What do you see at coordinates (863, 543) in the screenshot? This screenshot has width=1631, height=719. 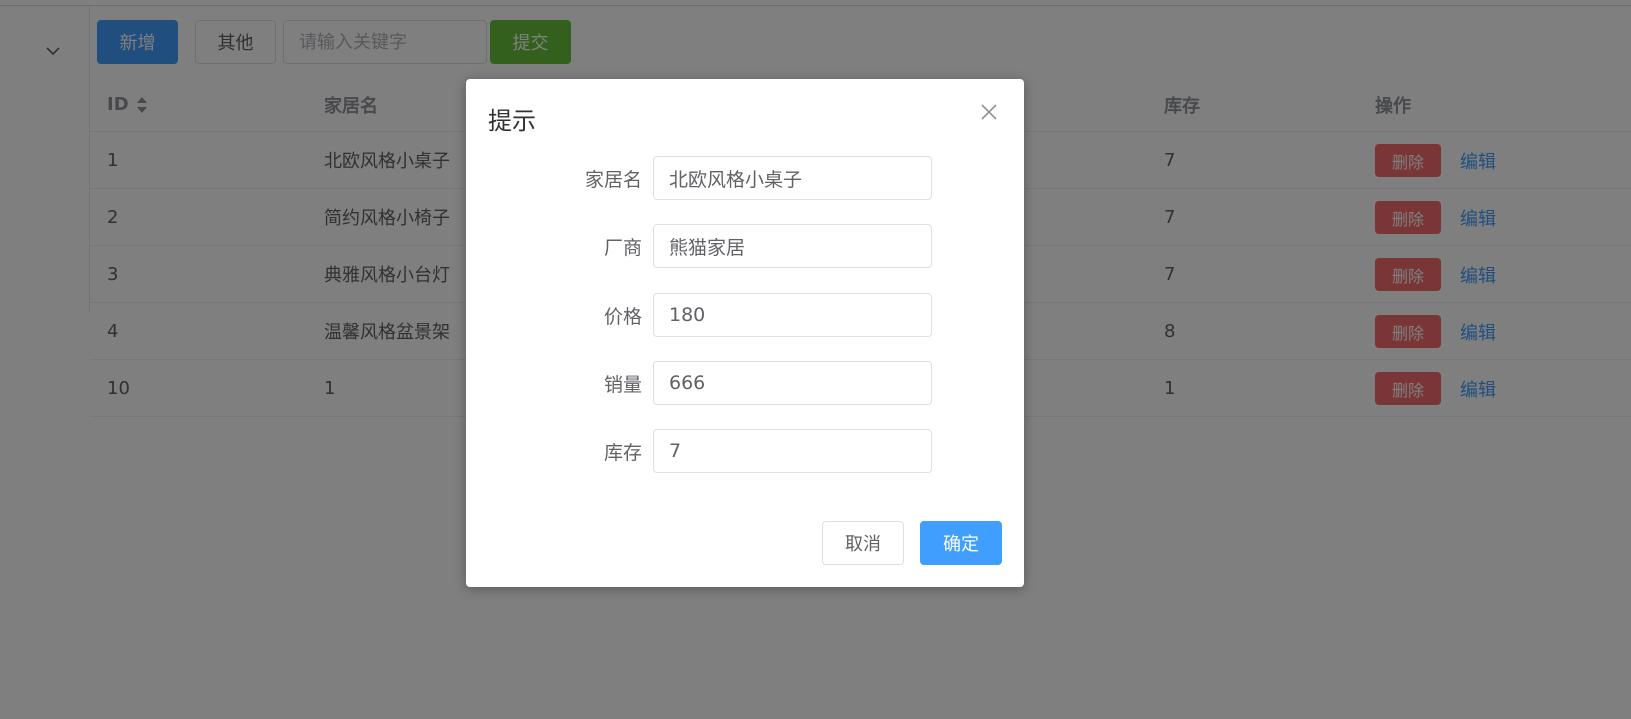 I see `cancel-button: 取消` at bounding box center [863, 543].